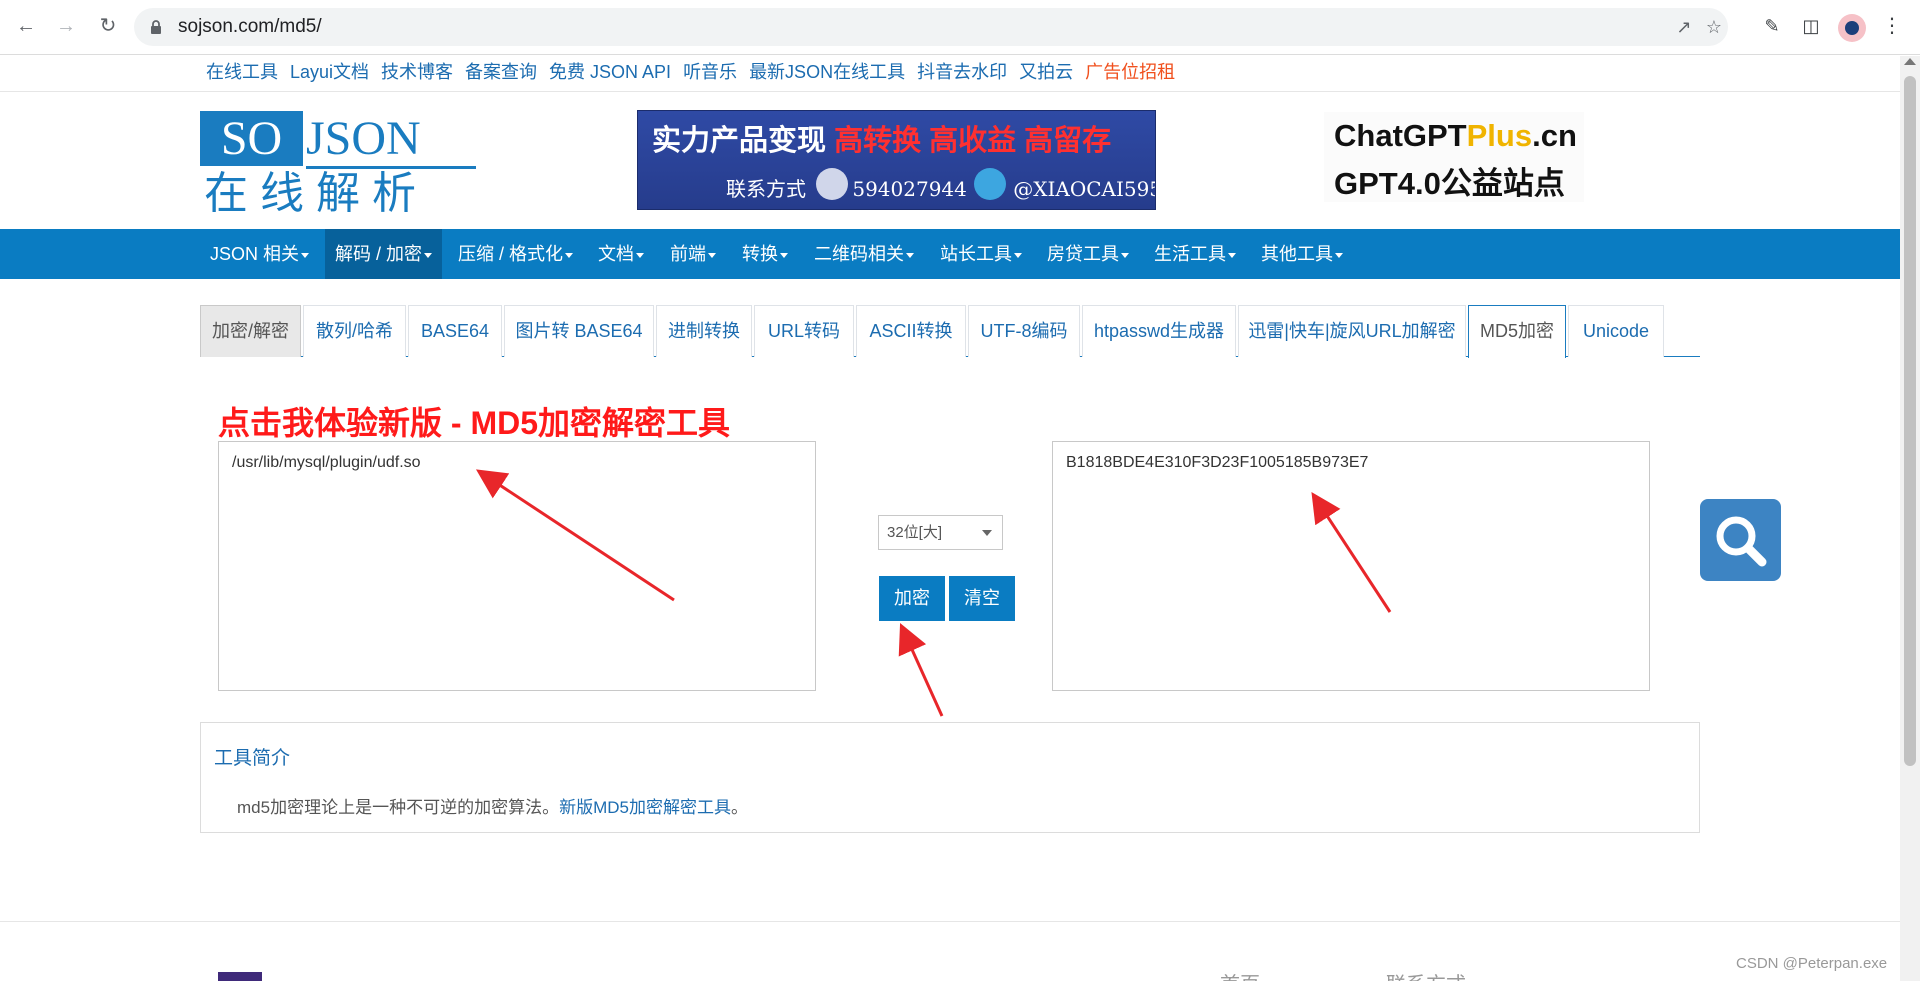  I want to click on chevron-down-icon, so click(987, 533).